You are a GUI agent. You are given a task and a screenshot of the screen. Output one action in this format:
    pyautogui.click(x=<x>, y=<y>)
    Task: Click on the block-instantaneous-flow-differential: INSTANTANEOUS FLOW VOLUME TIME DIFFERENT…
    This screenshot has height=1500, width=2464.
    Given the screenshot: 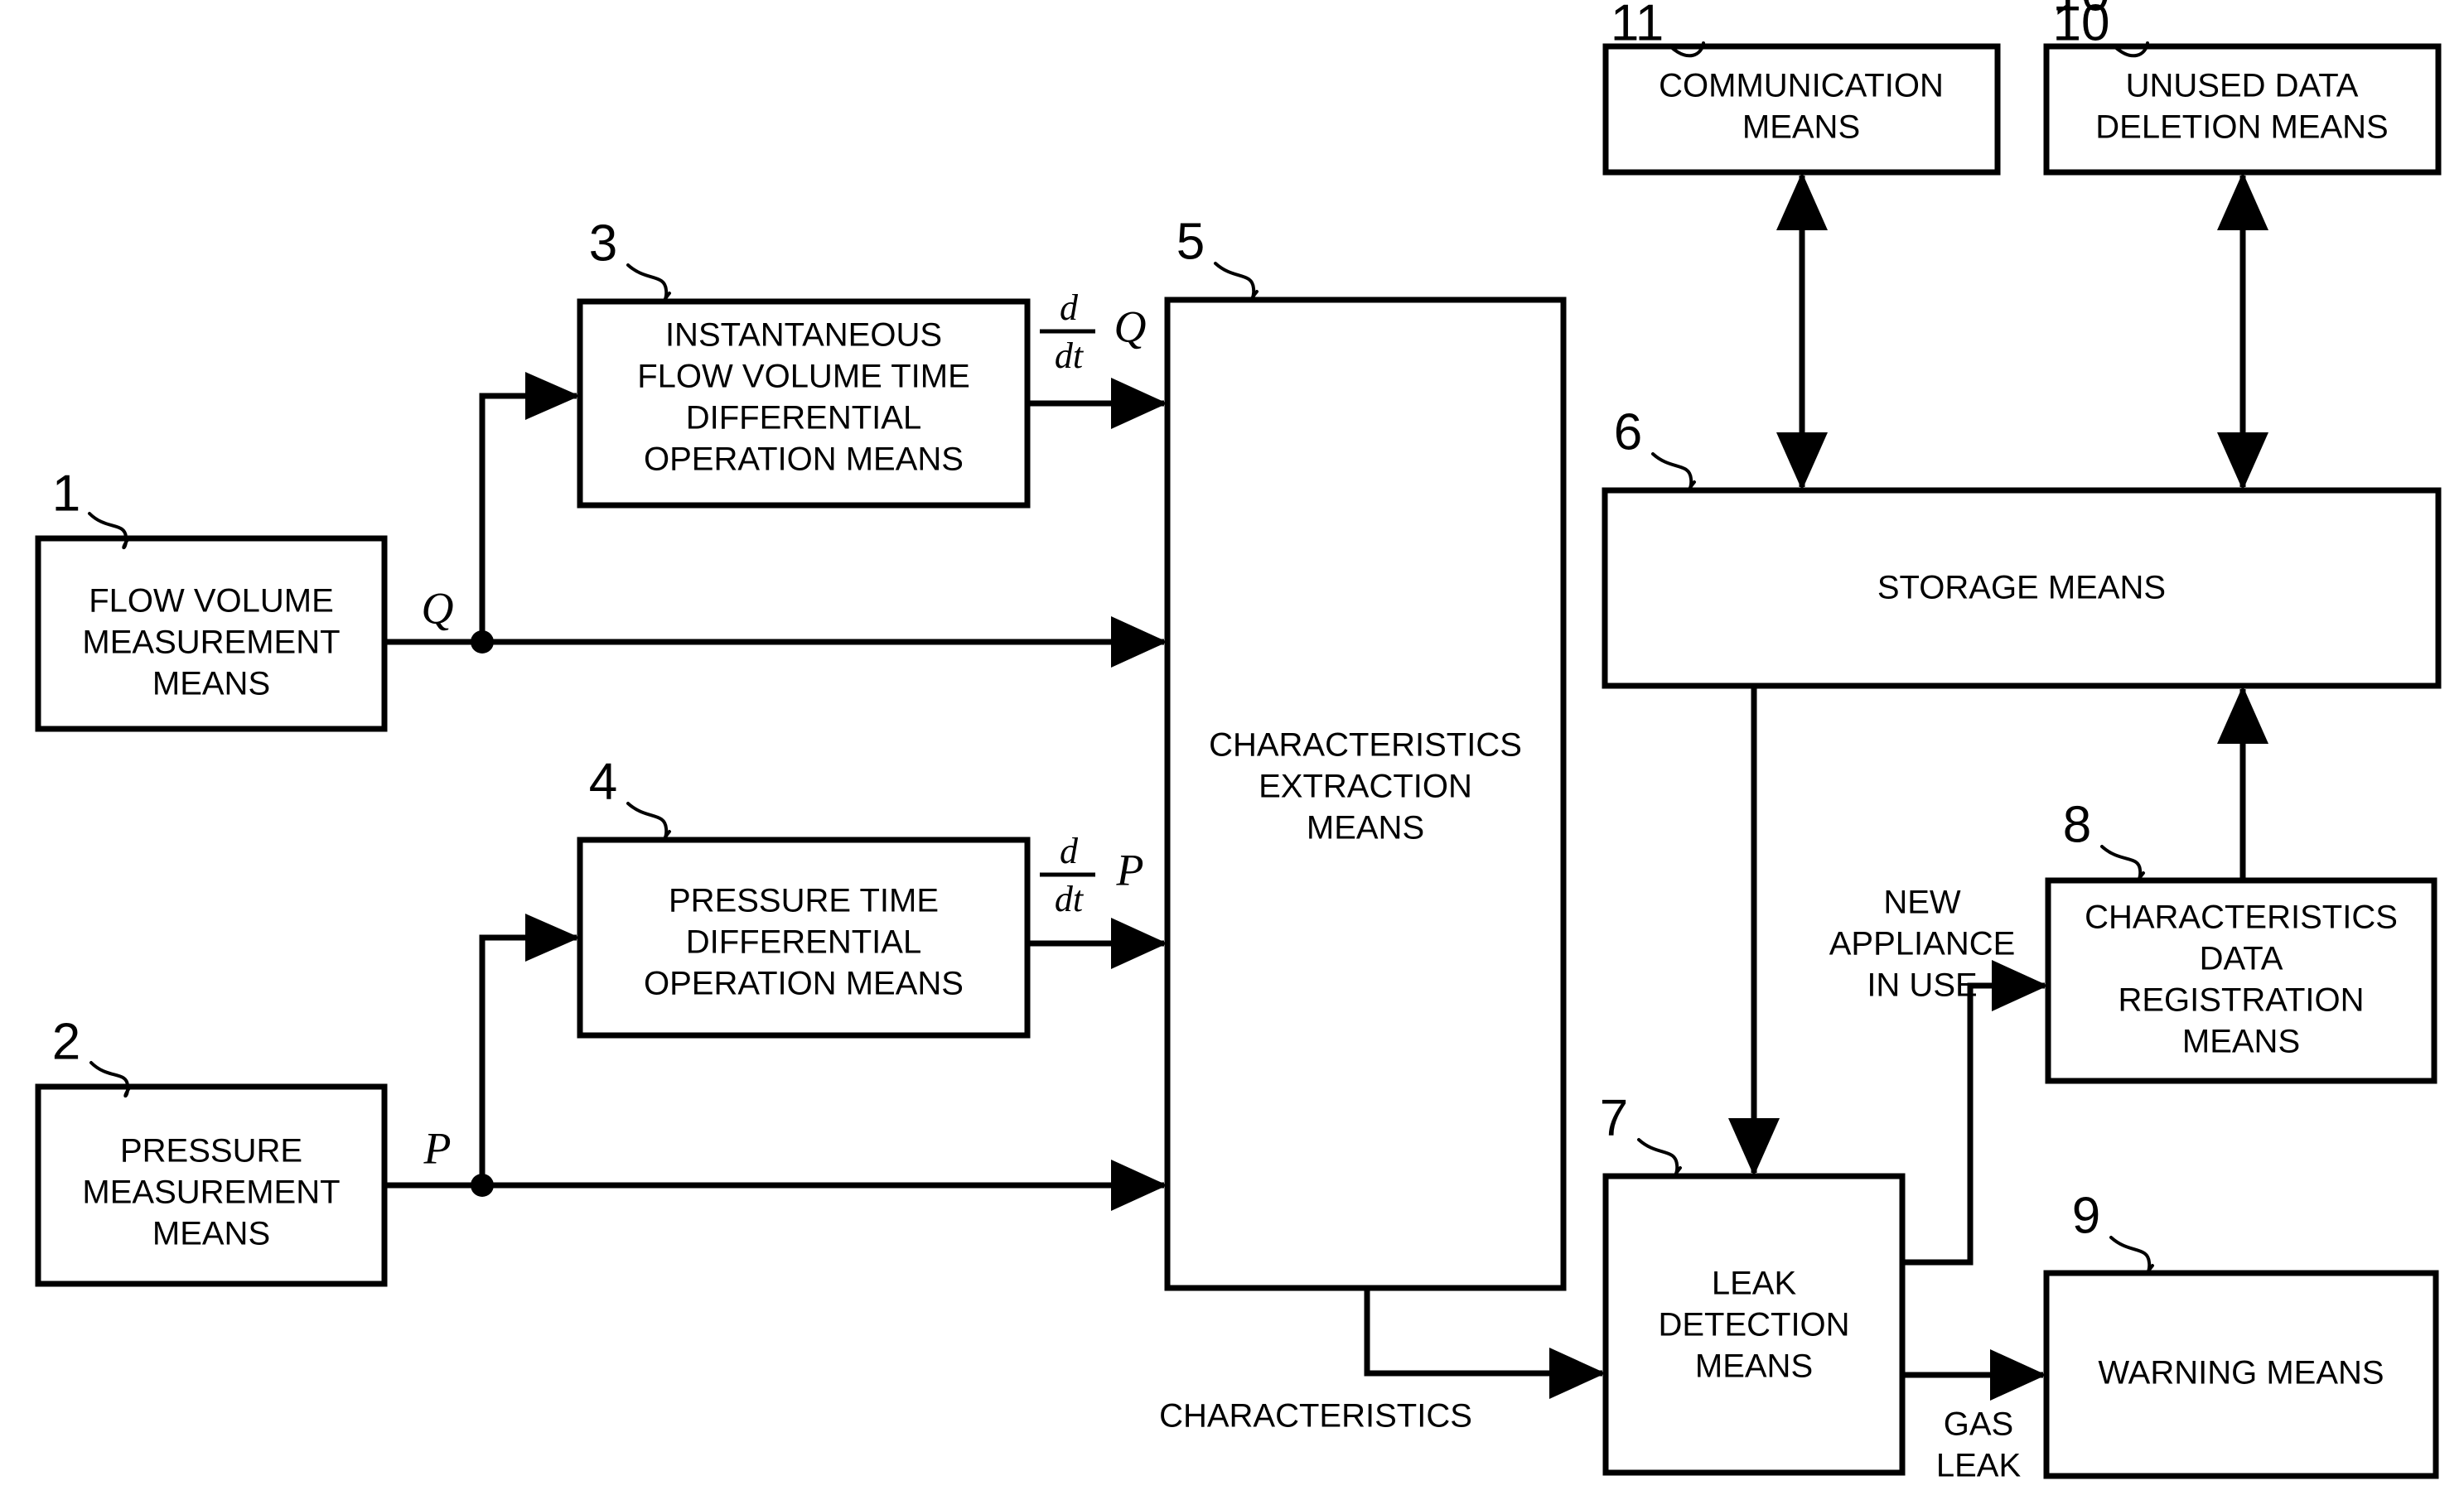 What is the action you would take?
    pyautogui.click(x=804, y=403)
    